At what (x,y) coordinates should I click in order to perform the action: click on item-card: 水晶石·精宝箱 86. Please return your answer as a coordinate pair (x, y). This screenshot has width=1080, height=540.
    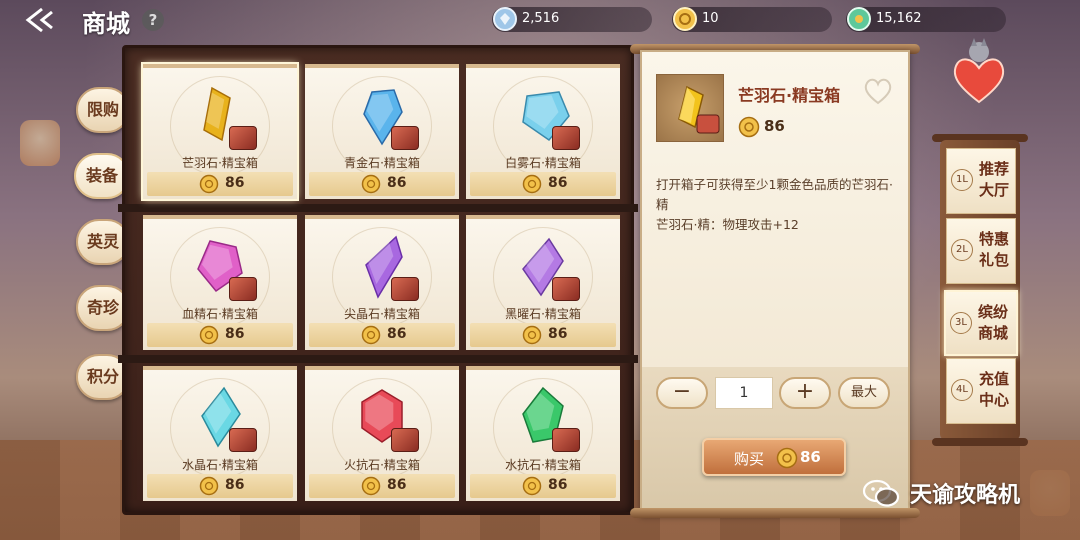
    Looking at the image, I should click on (220, 433).